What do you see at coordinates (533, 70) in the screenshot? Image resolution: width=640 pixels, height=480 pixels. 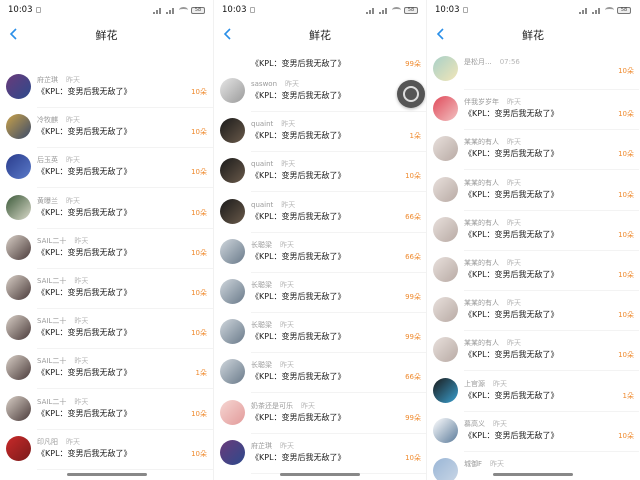 I see `list-item: 是松月... 07:56 10朵` at bounding box center [533, 70].